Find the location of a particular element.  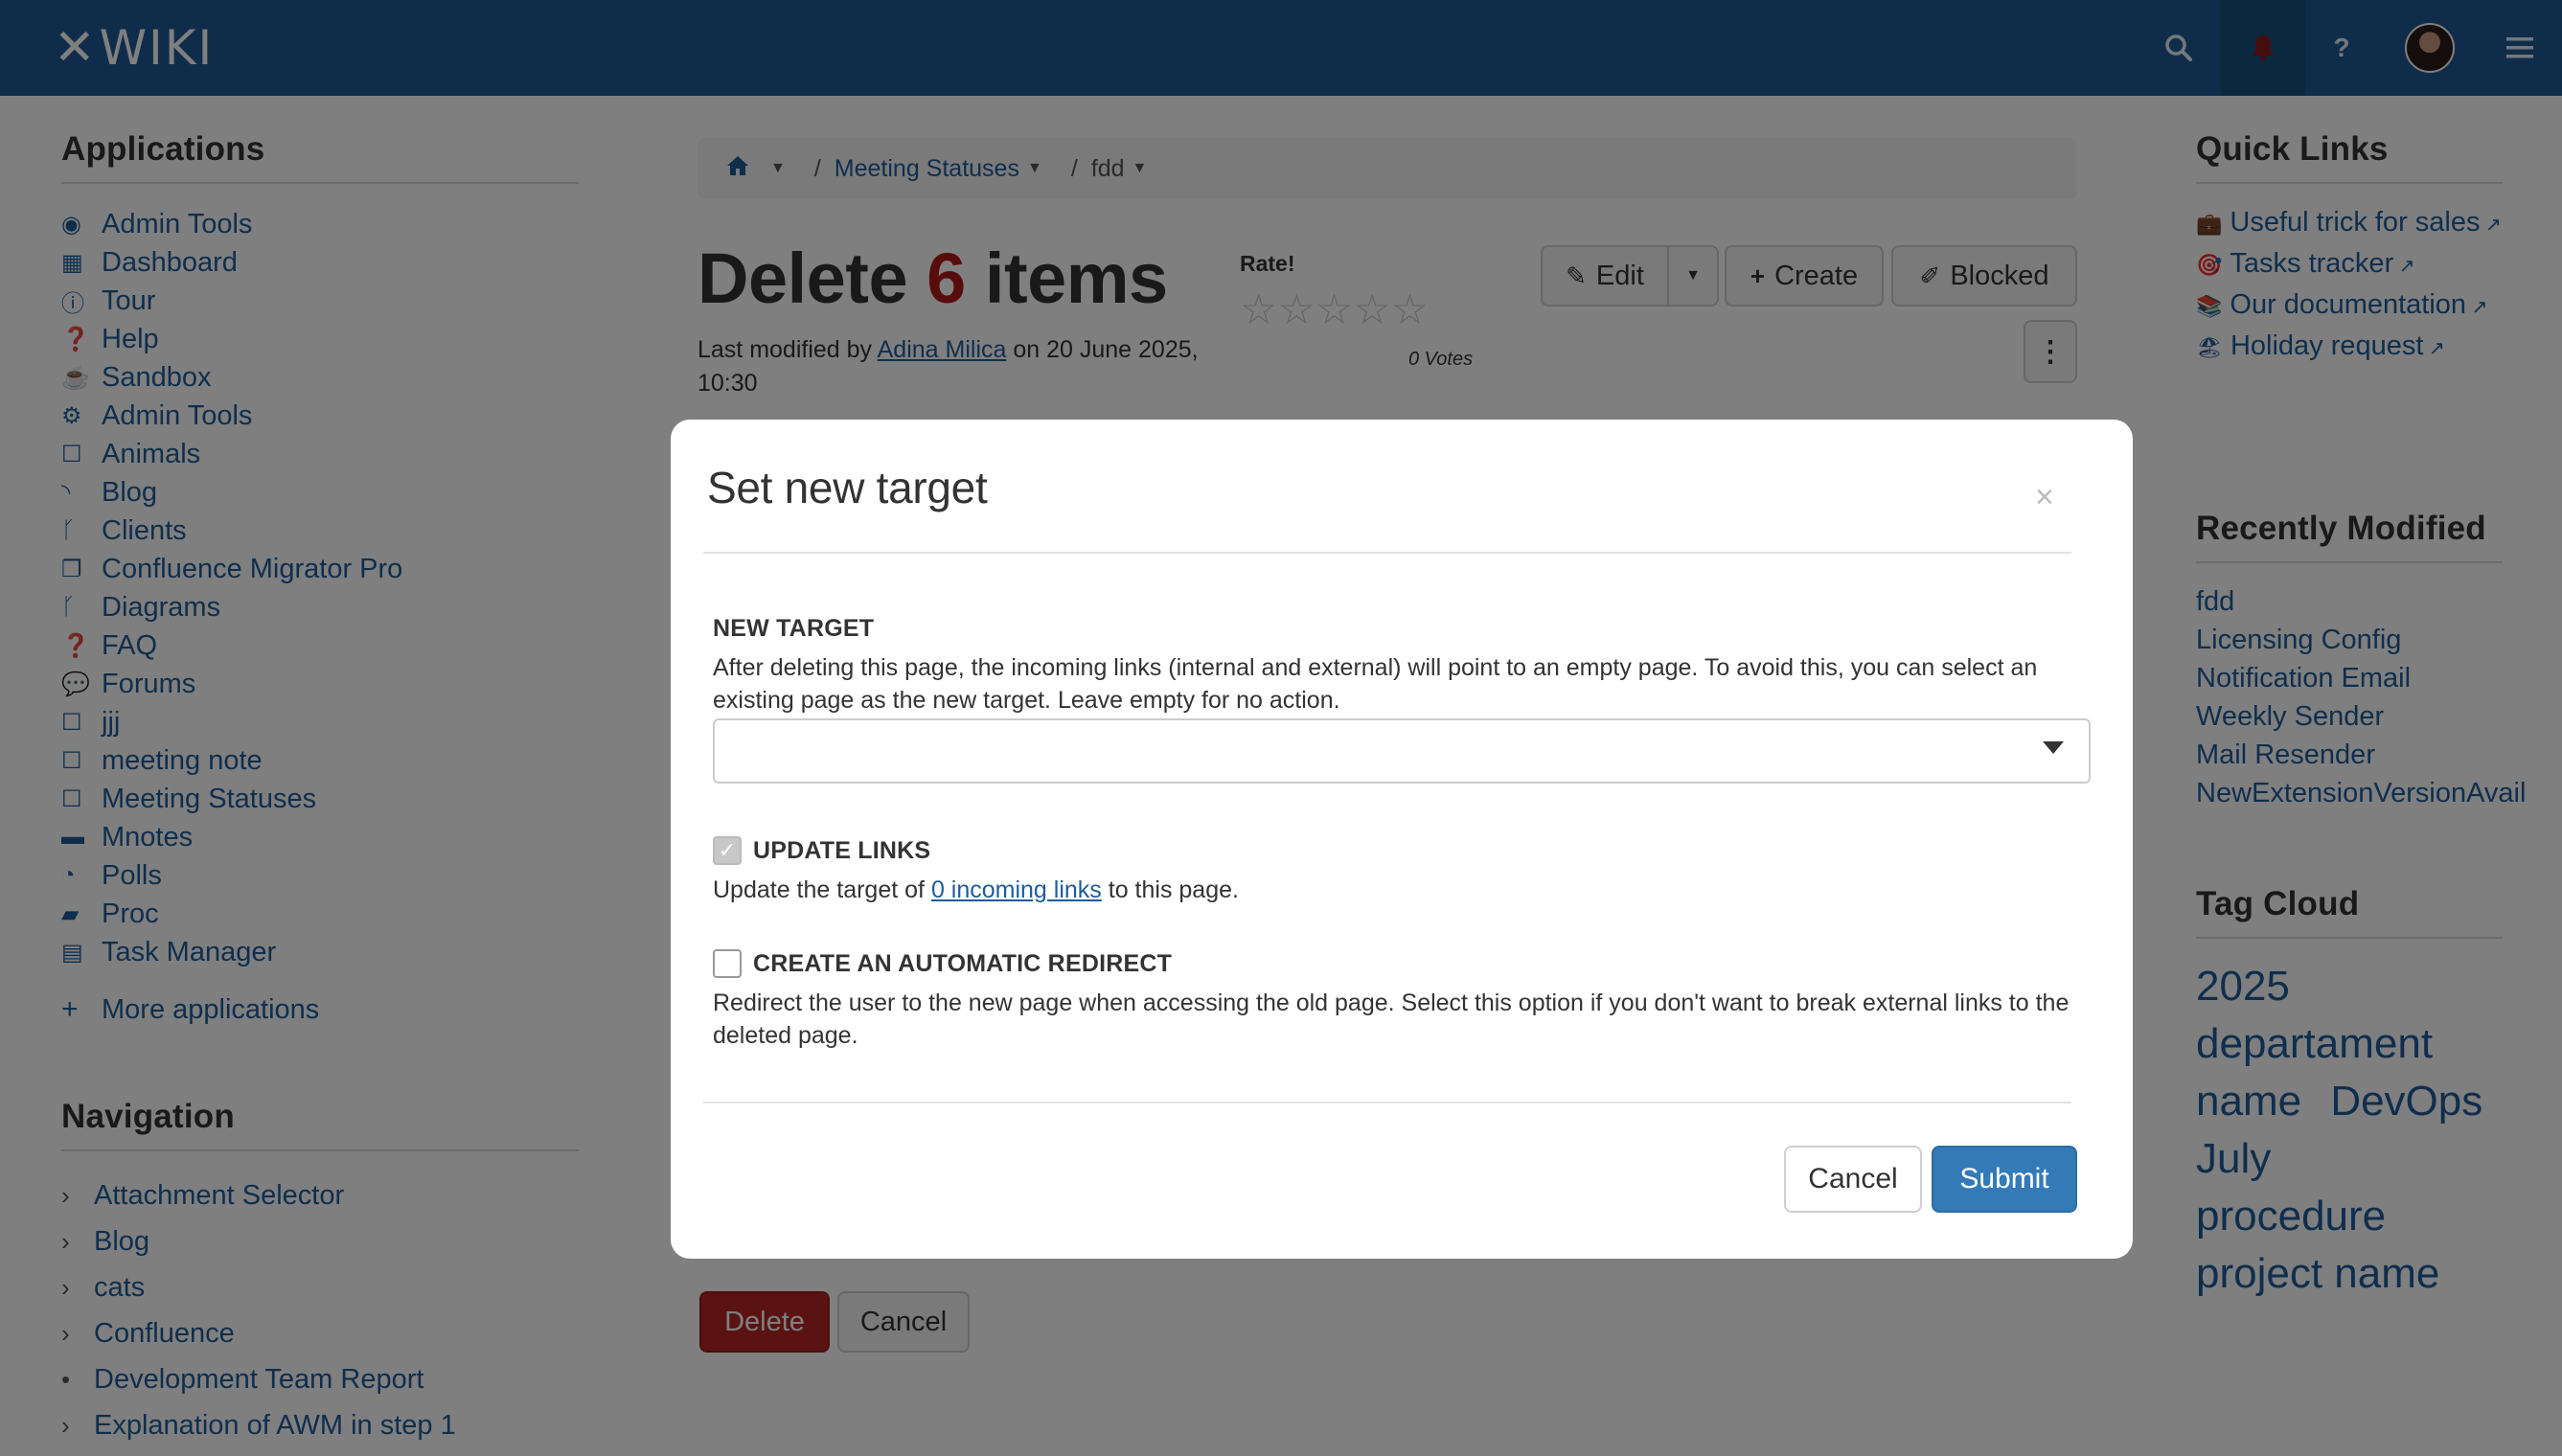

update-links-checkbox: ✓ is located at coordinates (727, 851).